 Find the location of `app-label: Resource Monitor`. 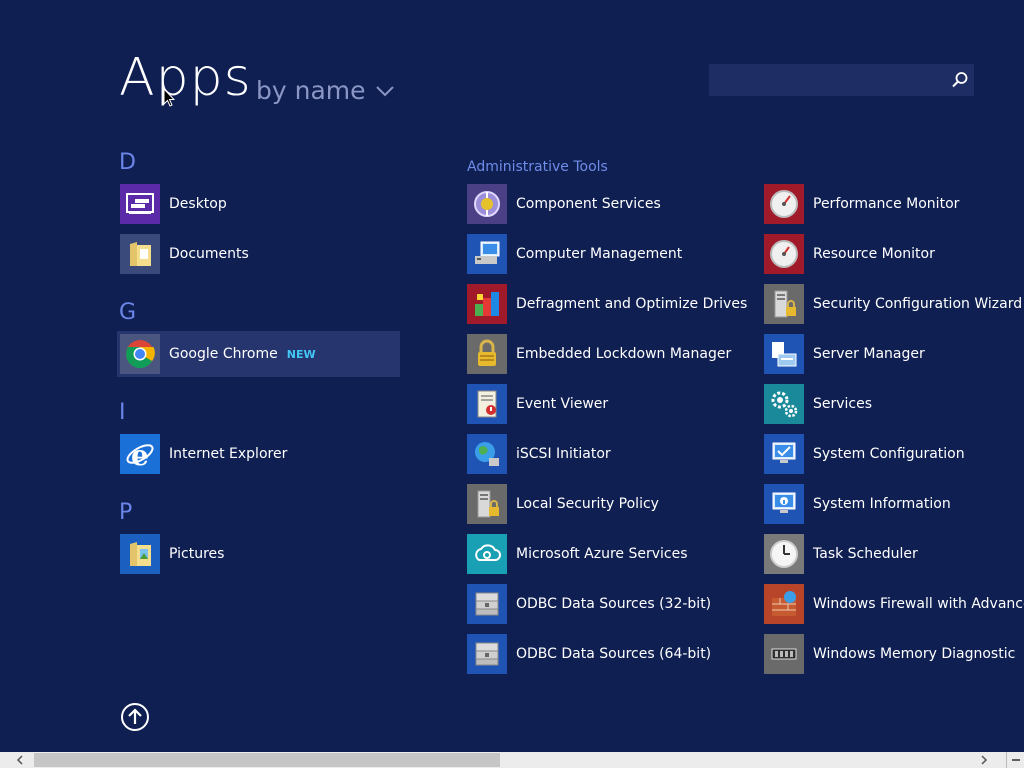

app-label: Resource Monitor is located at coordinates (874, 254).